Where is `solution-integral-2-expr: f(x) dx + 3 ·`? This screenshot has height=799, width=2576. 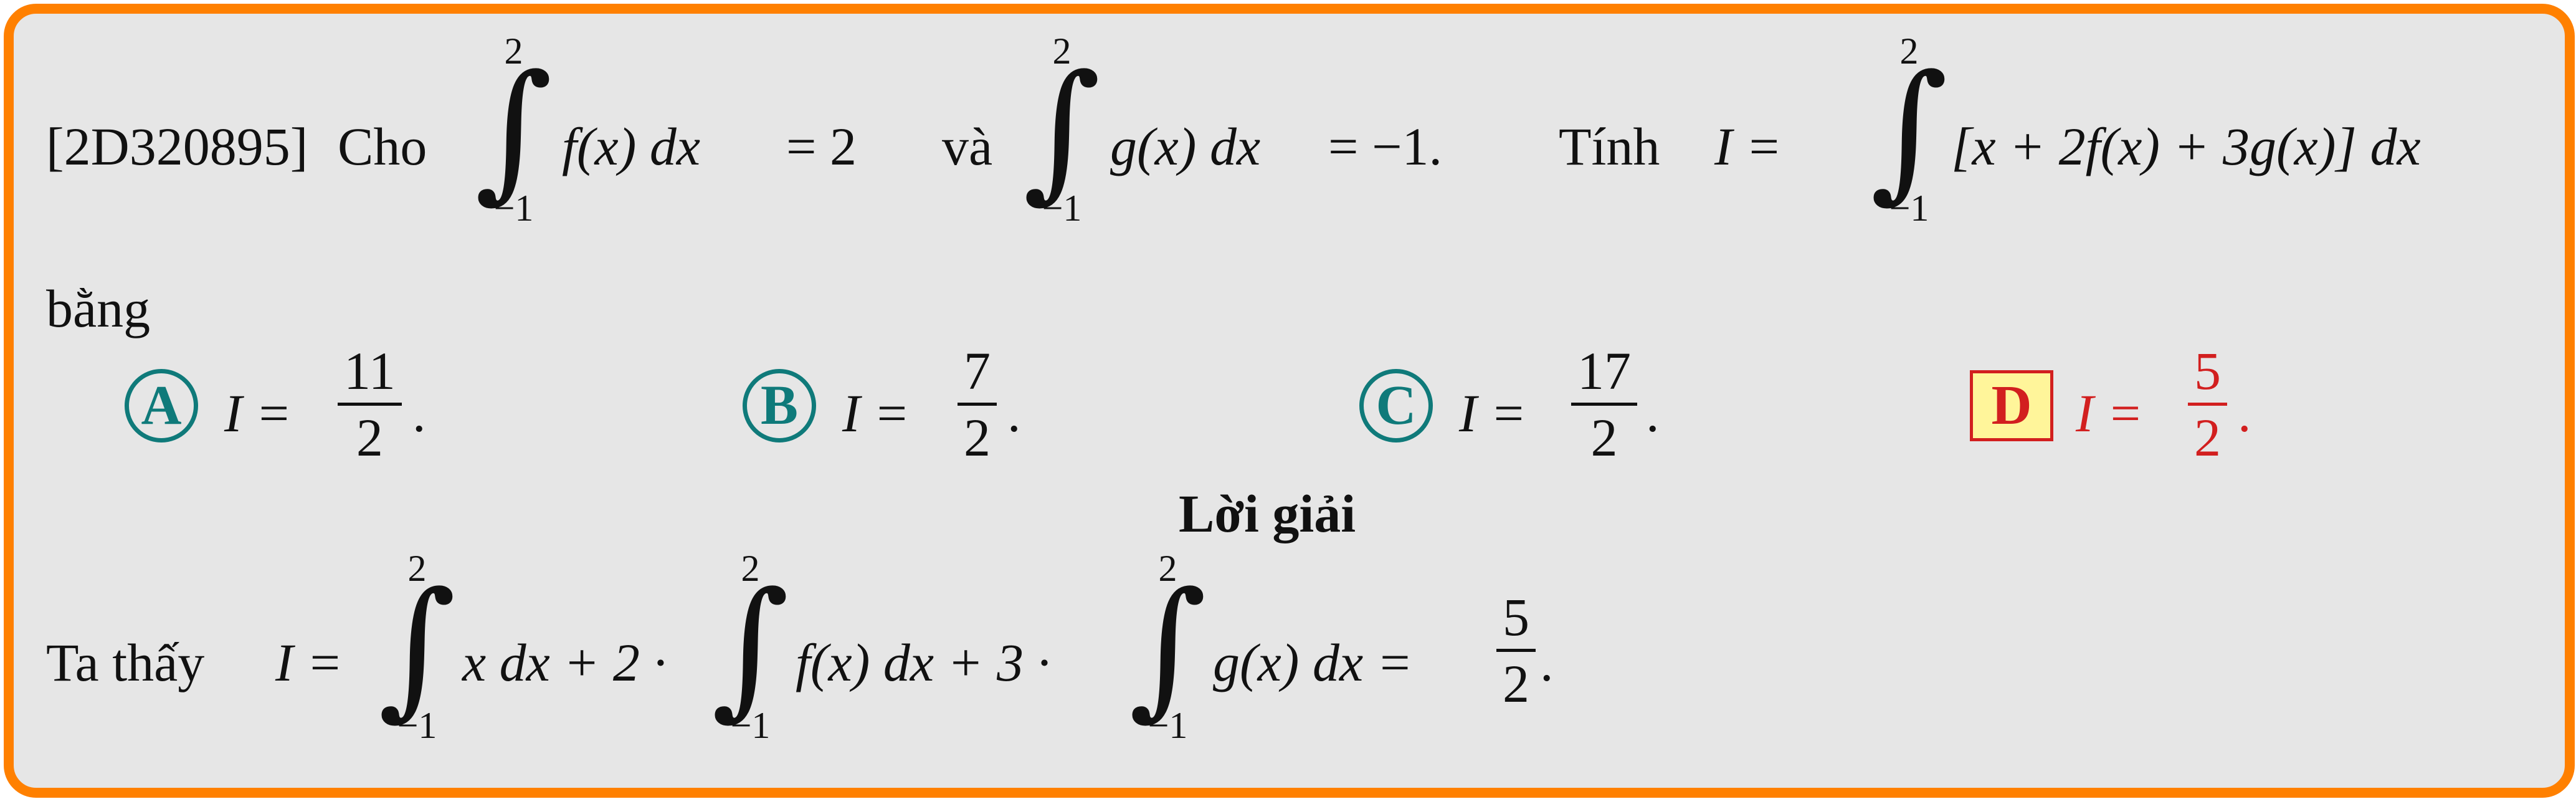 solution-integral-2-expr: f(x) dx + 3 · is located at coordinates (923, 662).